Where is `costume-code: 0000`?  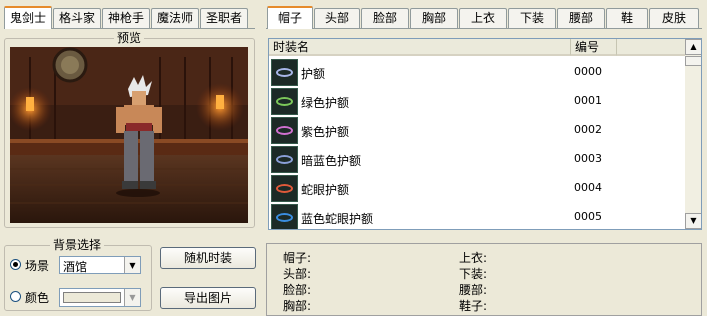 costume-code: 0000 is located at coordinates (588, 71).